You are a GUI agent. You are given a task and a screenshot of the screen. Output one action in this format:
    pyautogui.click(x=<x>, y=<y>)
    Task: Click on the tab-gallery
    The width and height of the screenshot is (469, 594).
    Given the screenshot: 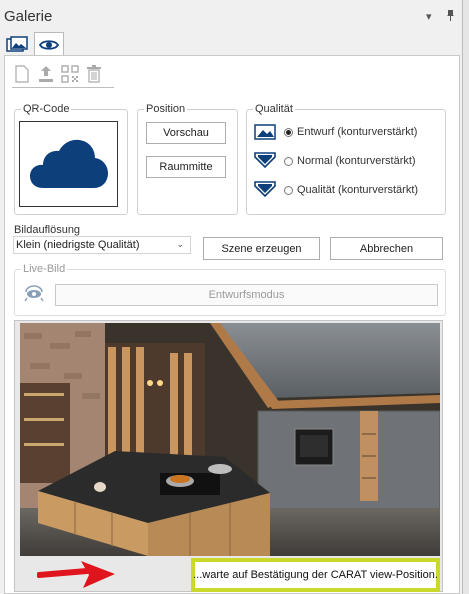 What is the action you would take?
    pyautogui.click(x=17, y=44)
    